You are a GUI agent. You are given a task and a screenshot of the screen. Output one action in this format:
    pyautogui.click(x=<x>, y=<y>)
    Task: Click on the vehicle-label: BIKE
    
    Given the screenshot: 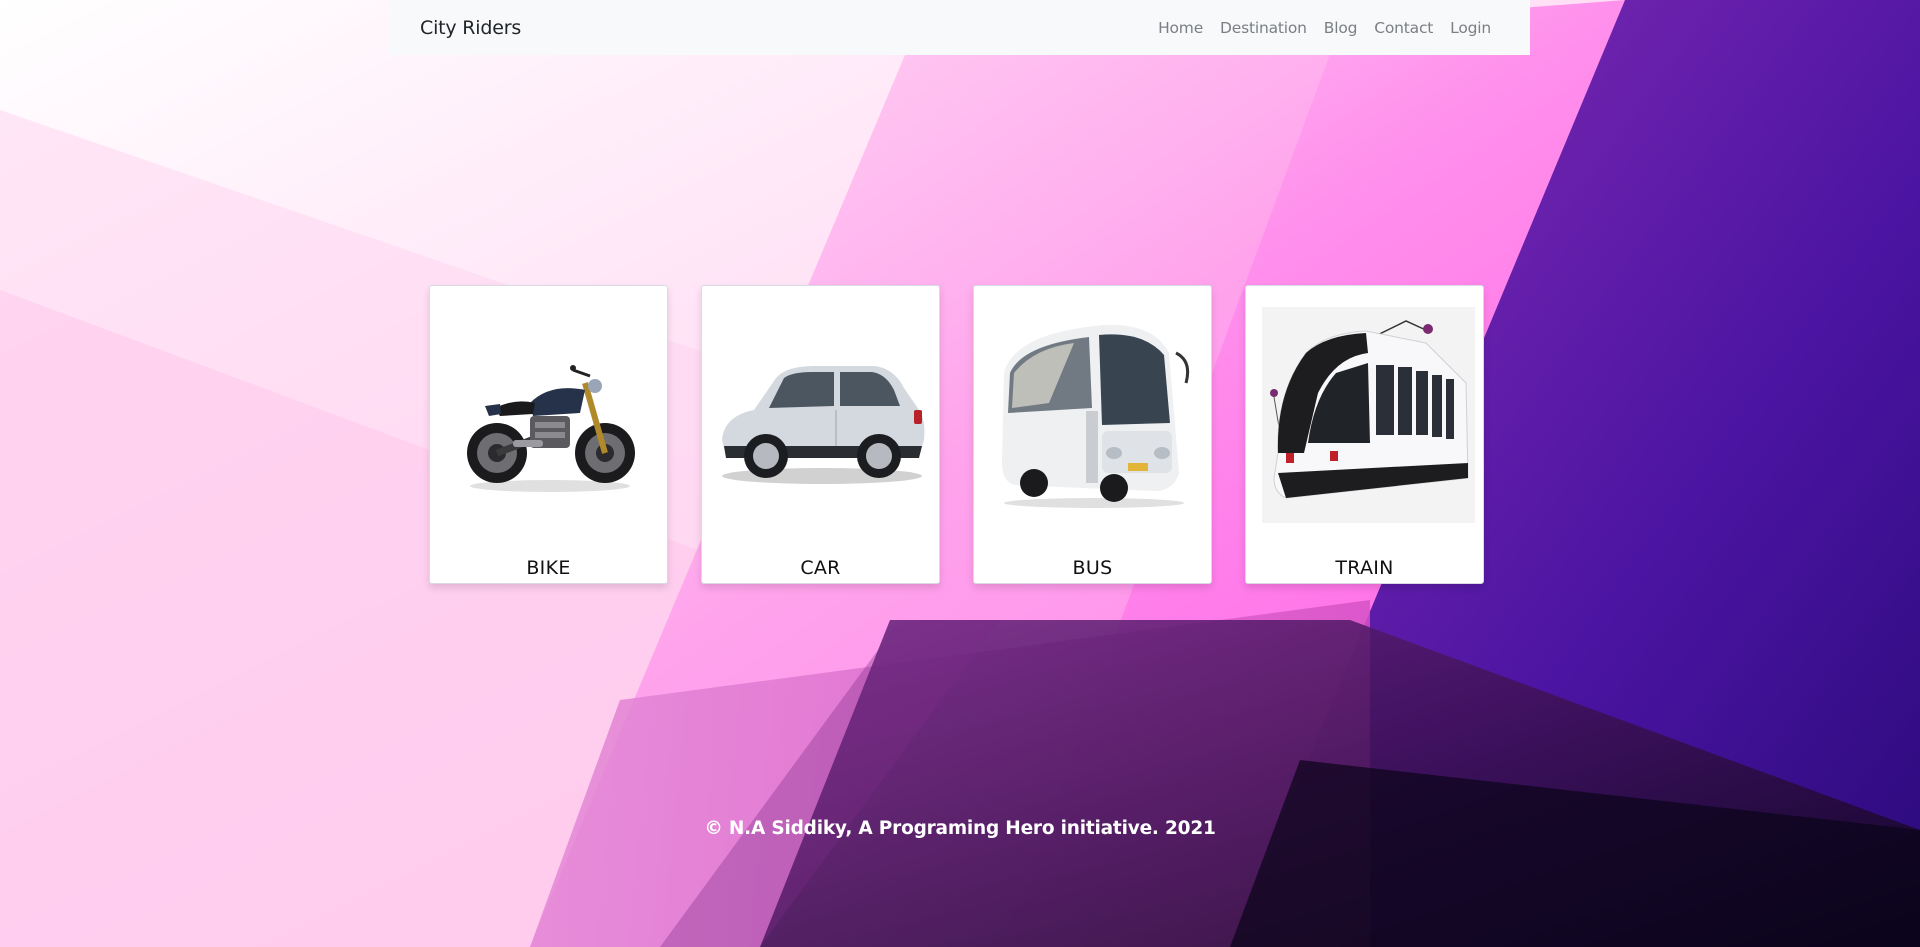 What is the action you would take?
    pyautogui.click(x=548, y=568)
    